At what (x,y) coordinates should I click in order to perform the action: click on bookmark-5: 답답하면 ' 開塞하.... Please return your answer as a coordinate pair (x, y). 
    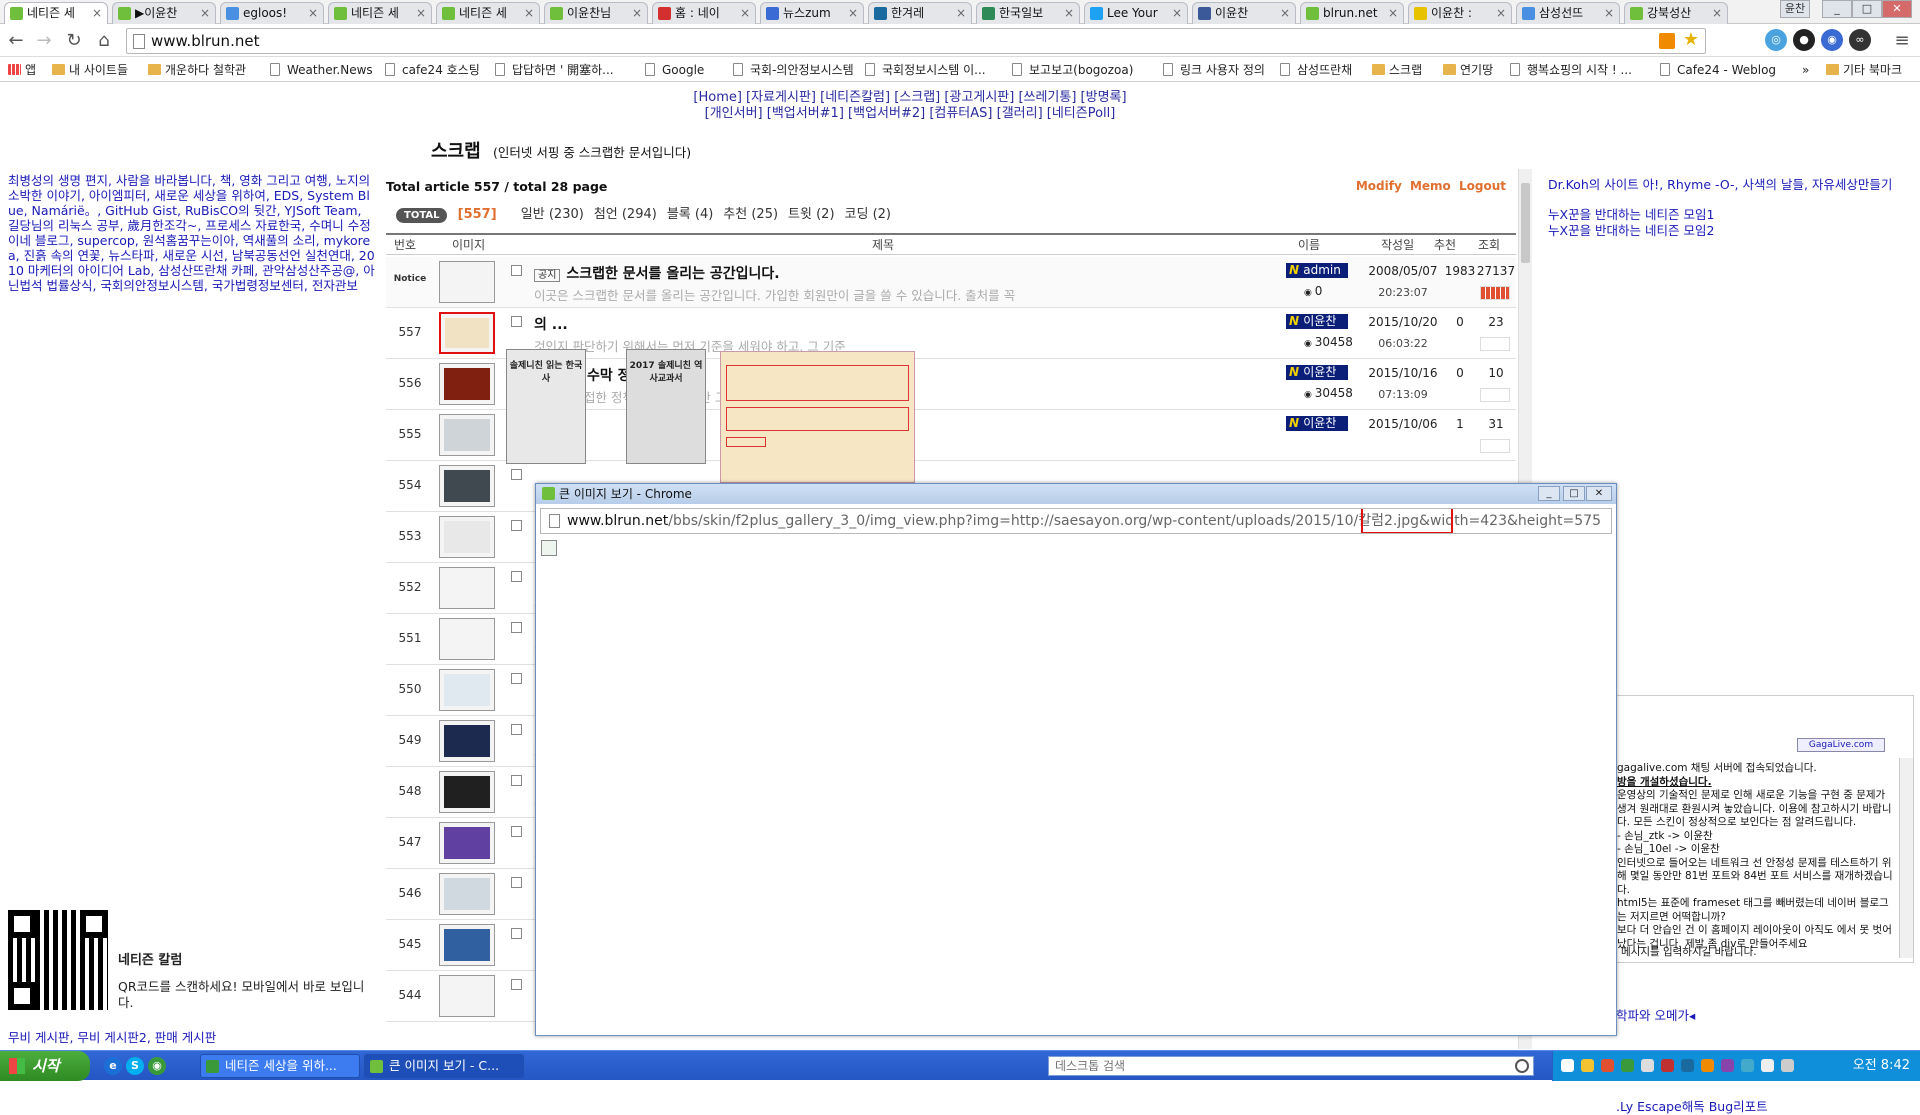
    Looking at the image, I should click on (554, 70).